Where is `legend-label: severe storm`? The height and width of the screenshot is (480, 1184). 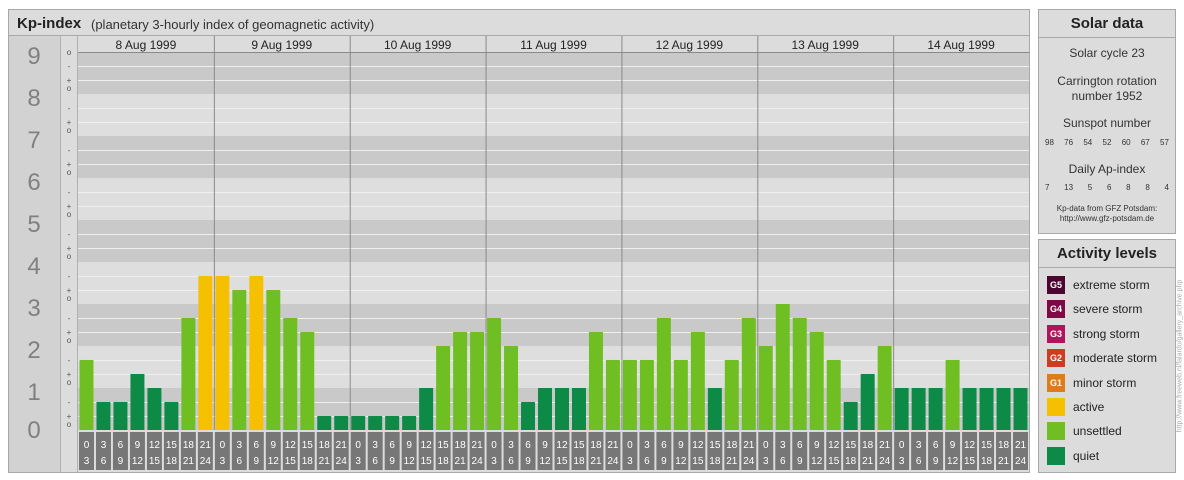
legend-label: severe storm is located at coordinates (1108, 309).